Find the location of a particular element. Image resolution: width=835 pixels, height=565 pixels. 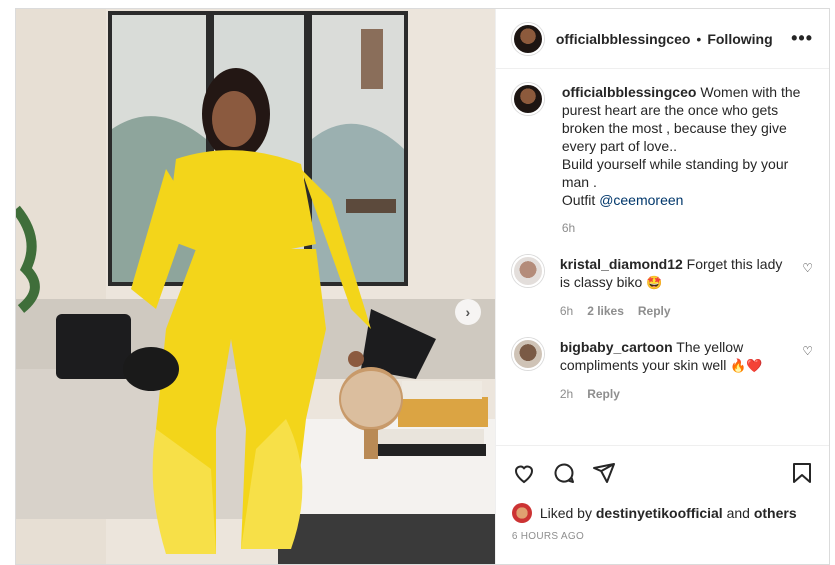

caption-mention: @ceemoreen is located at coordinates (641, 200).